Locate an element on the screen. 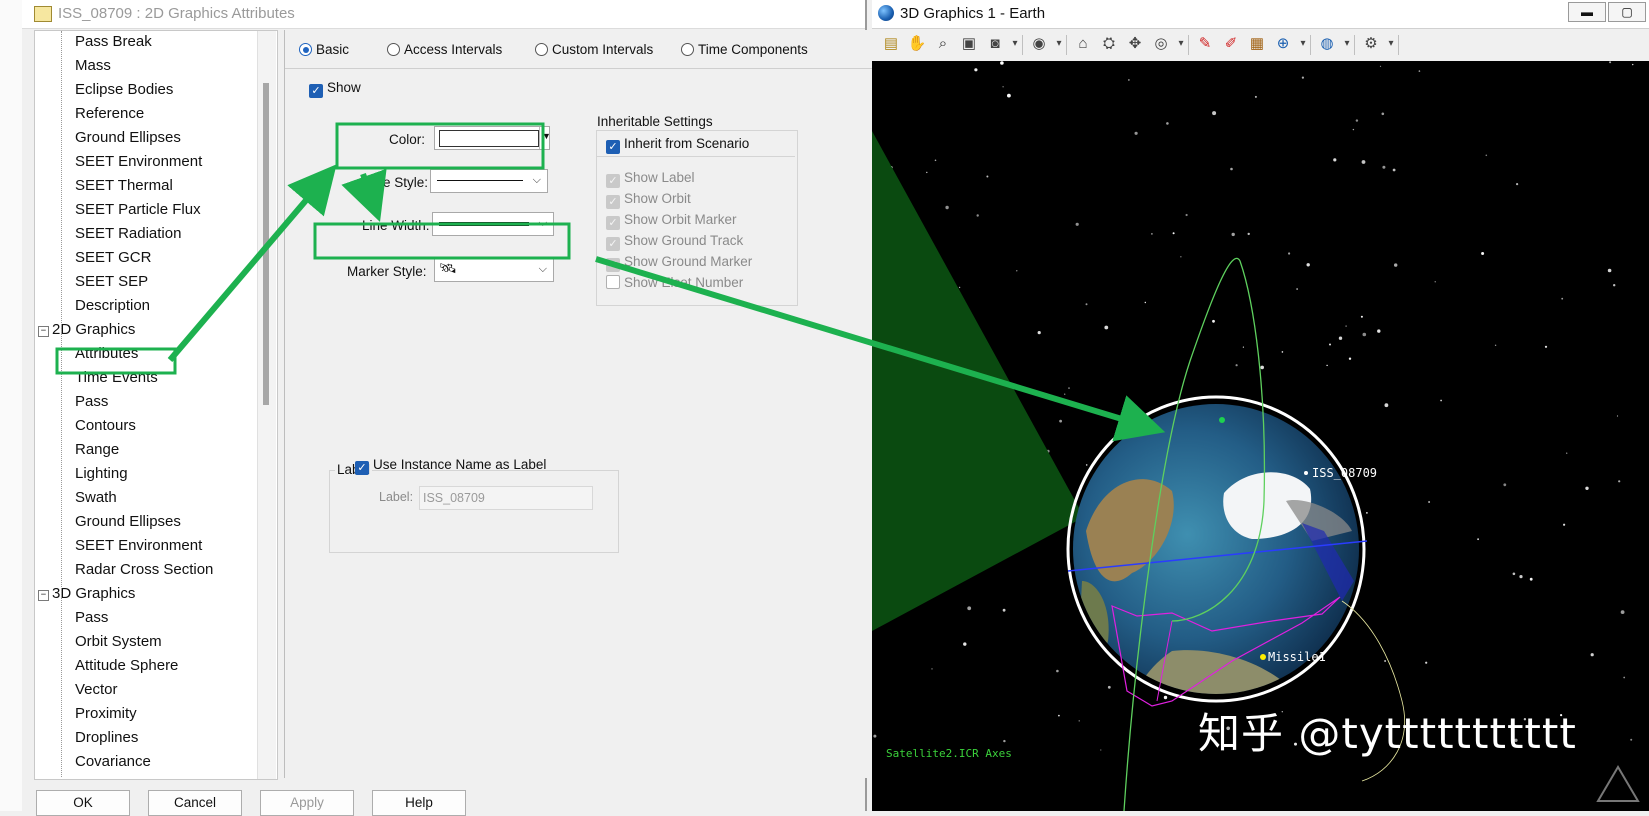 The height and width of the screenshot is (816, 1649). radio-access-intervals: Access Intervals is located at coordinates (444, 49).